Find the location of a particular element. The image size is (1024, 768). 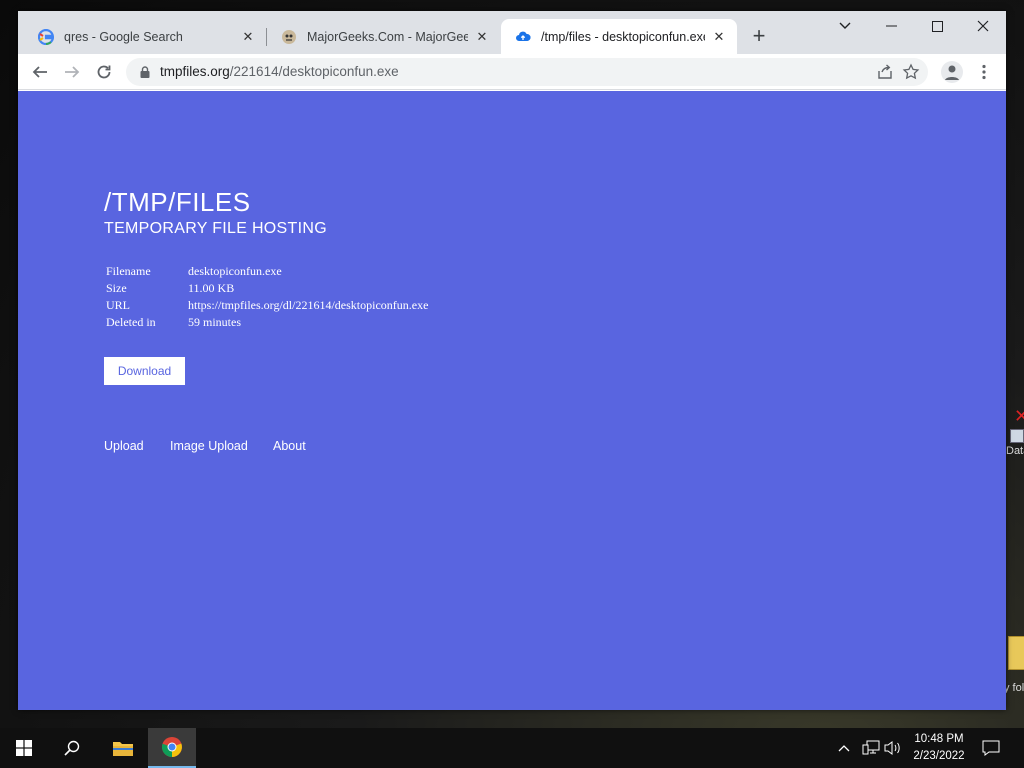

minimize-icon is located at coordinates (891, 26).